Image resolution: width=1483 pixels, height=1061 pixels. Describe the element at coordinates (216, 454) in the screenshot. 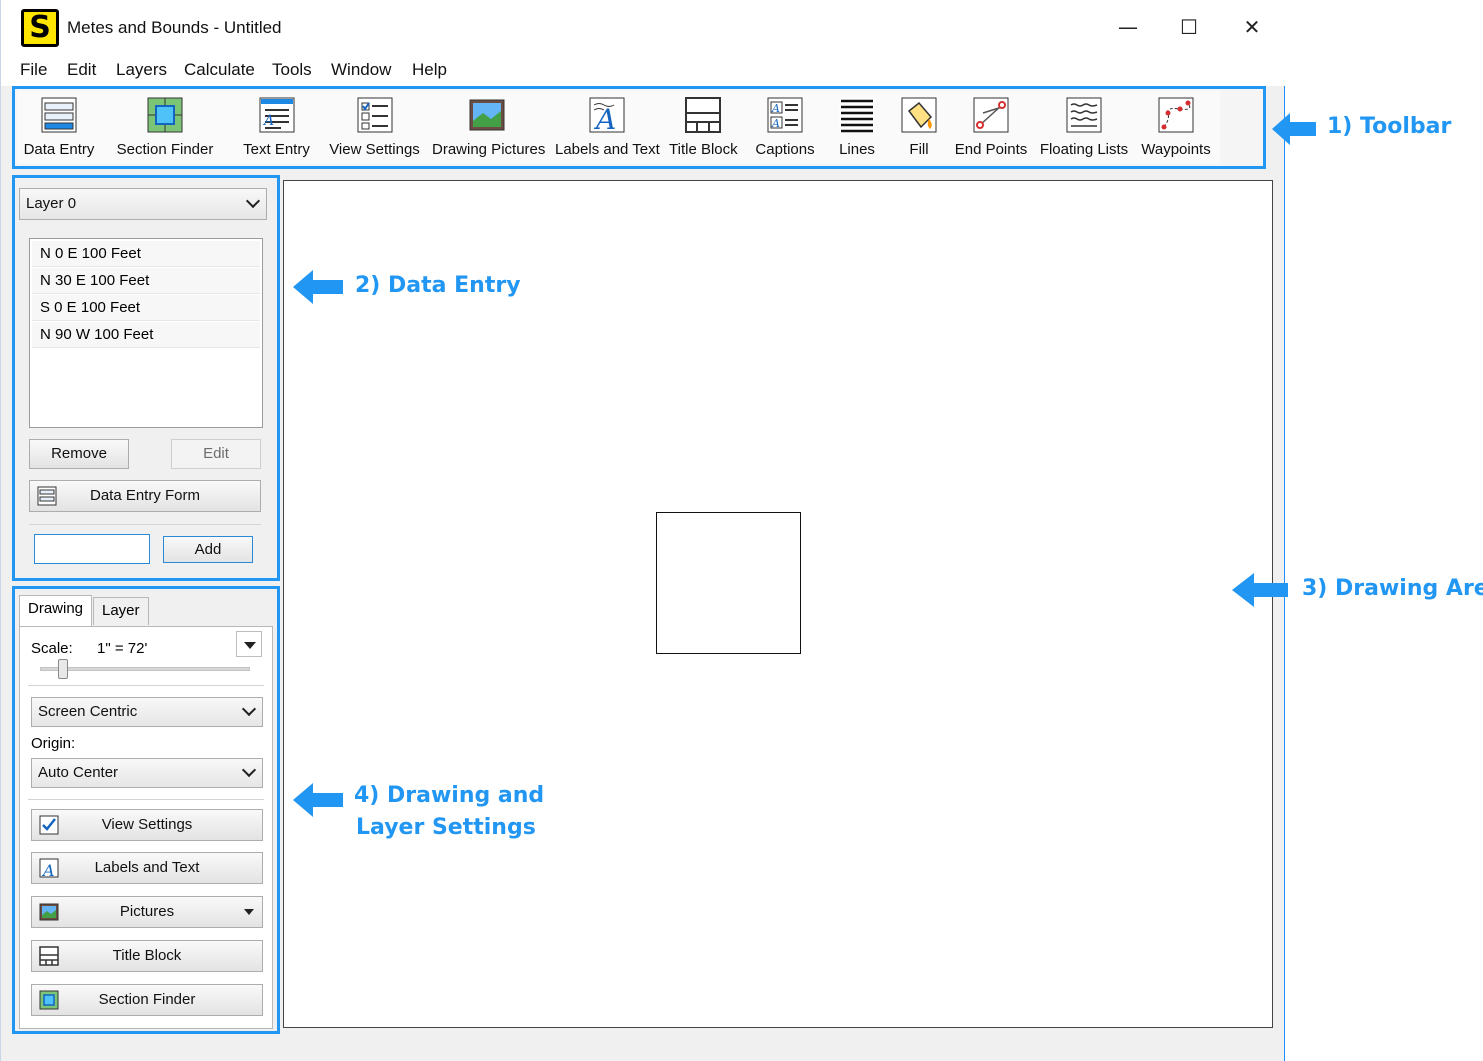

I see `edit-button: Edit` at that location.